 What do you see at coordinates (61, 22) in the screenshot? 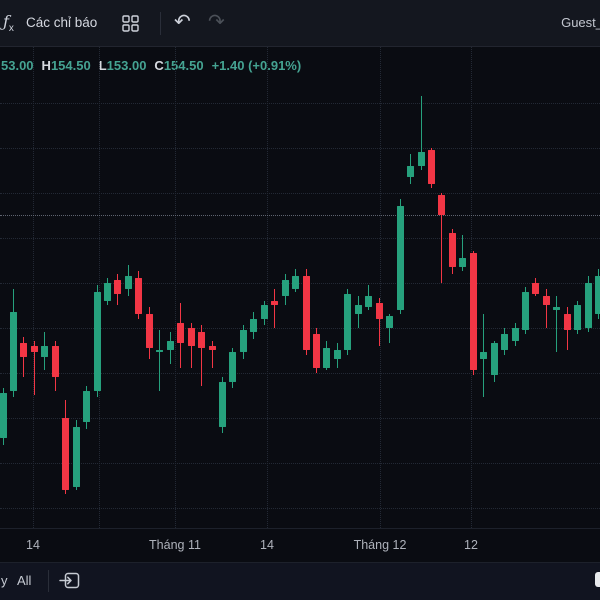
I see `indicators-button: Các chỉ báo` at bounding box center [61, 22].